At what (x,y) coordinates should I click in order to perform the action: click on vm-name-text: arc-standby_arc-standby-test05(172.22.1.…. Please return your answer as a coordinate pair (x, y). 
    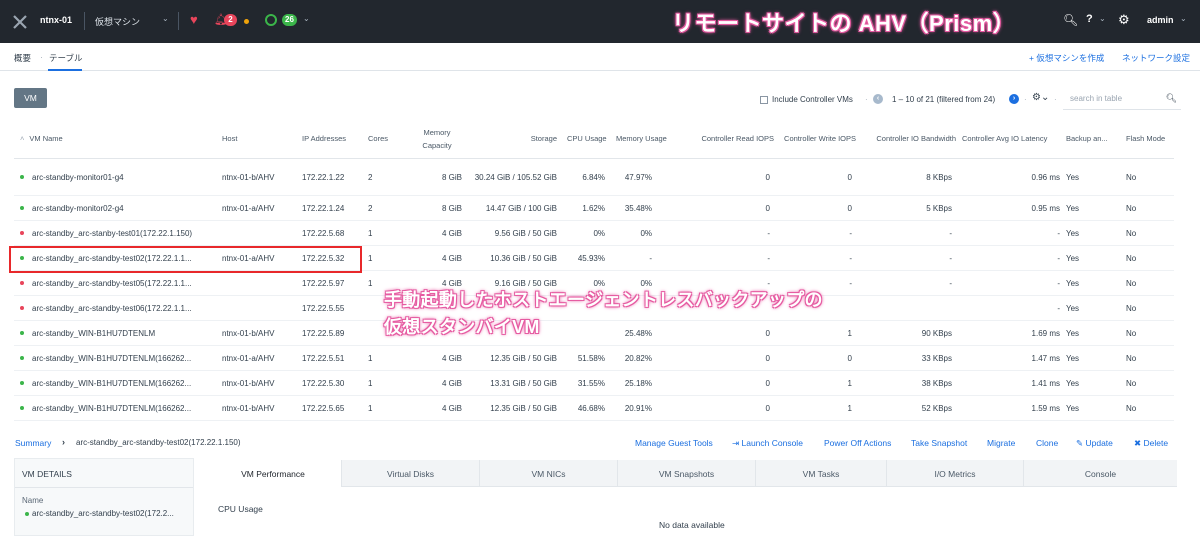
    Looking at the image, I should click on (112, 283).